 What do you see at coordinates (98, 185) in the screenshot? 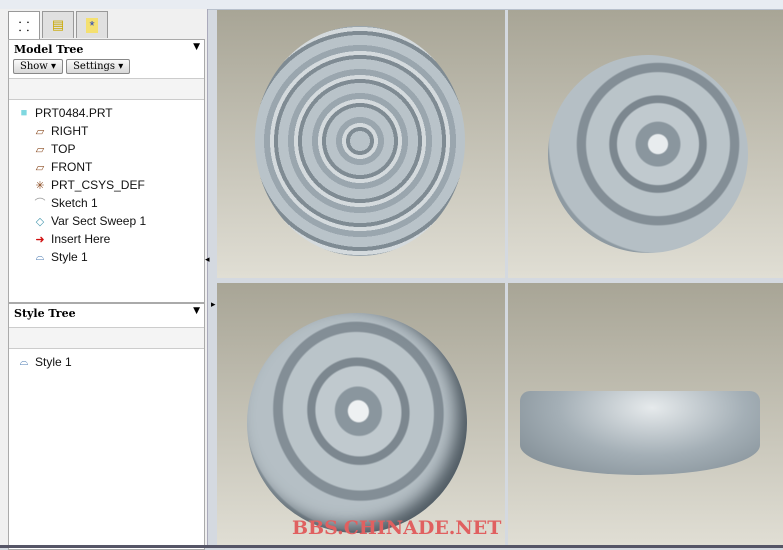
I see `tree-item-label: PRT_CSYS_DEF` at bounding box center [98, 185].